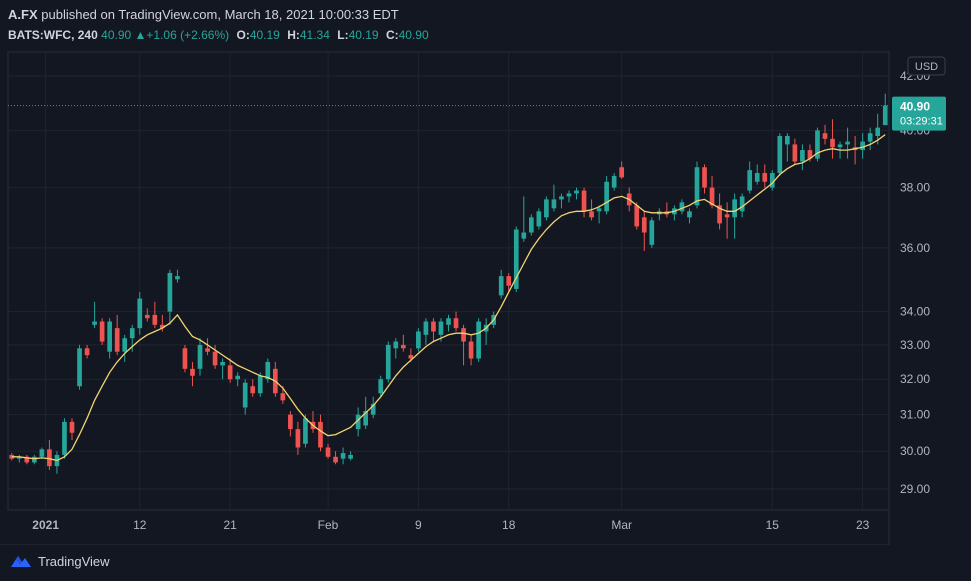 The height and width of the screenshot is (581, 971). What do you see at coordinates (921, 122) in the screenshot?
I see `countdown-timer: 03:29:31` at bounding box center [921, 122].